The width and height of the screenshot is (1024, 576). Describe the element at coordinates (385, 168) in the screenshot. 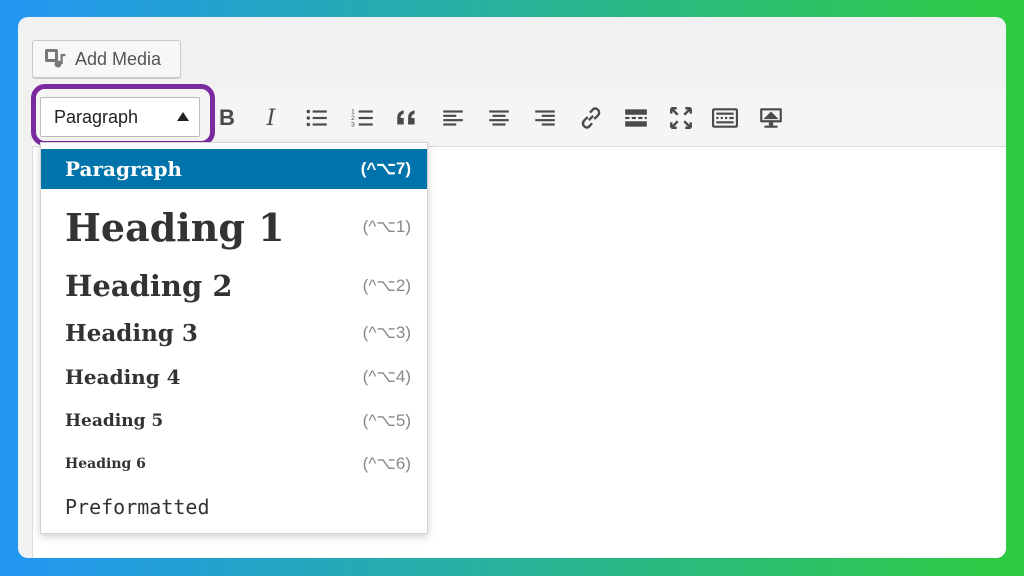

I see `dropdown-item-shortcut: (^⌥7)` at that location.